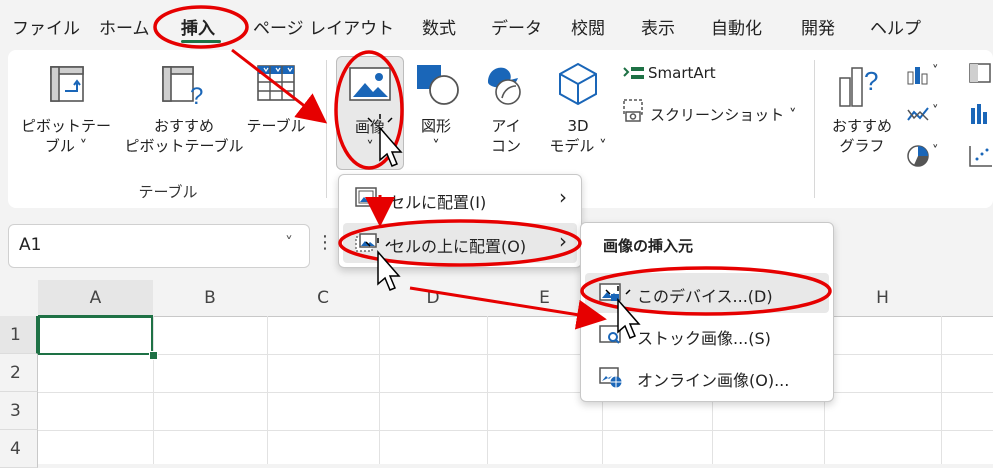  What do you see at coordinates (704, 338) in the screenshot?
I see `menu-item-label: ストック画像...(S)` at bounding box center [704, 338].